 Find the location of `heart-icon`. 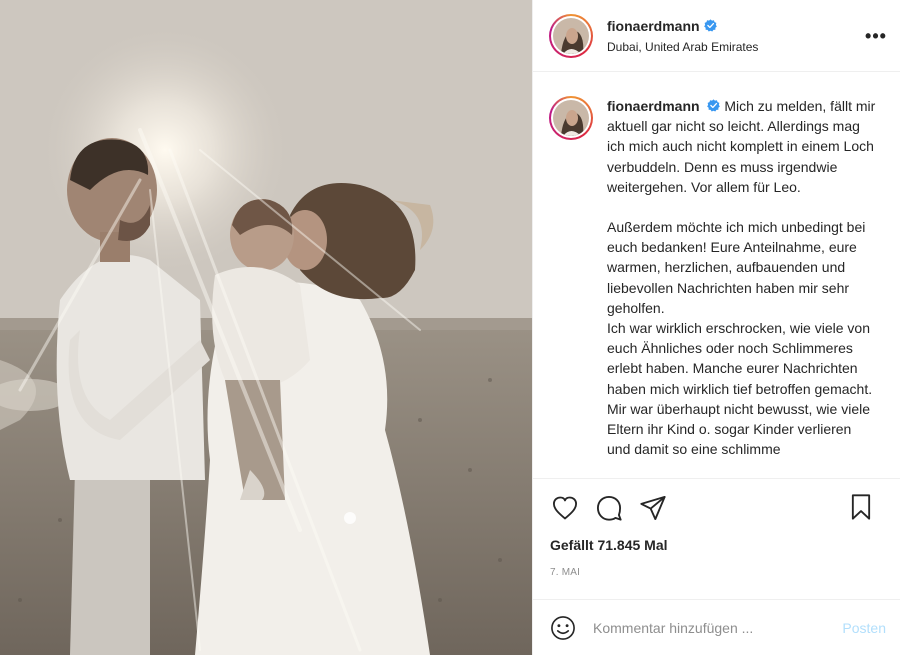

heart-icon is located at coordinates (565, 508).